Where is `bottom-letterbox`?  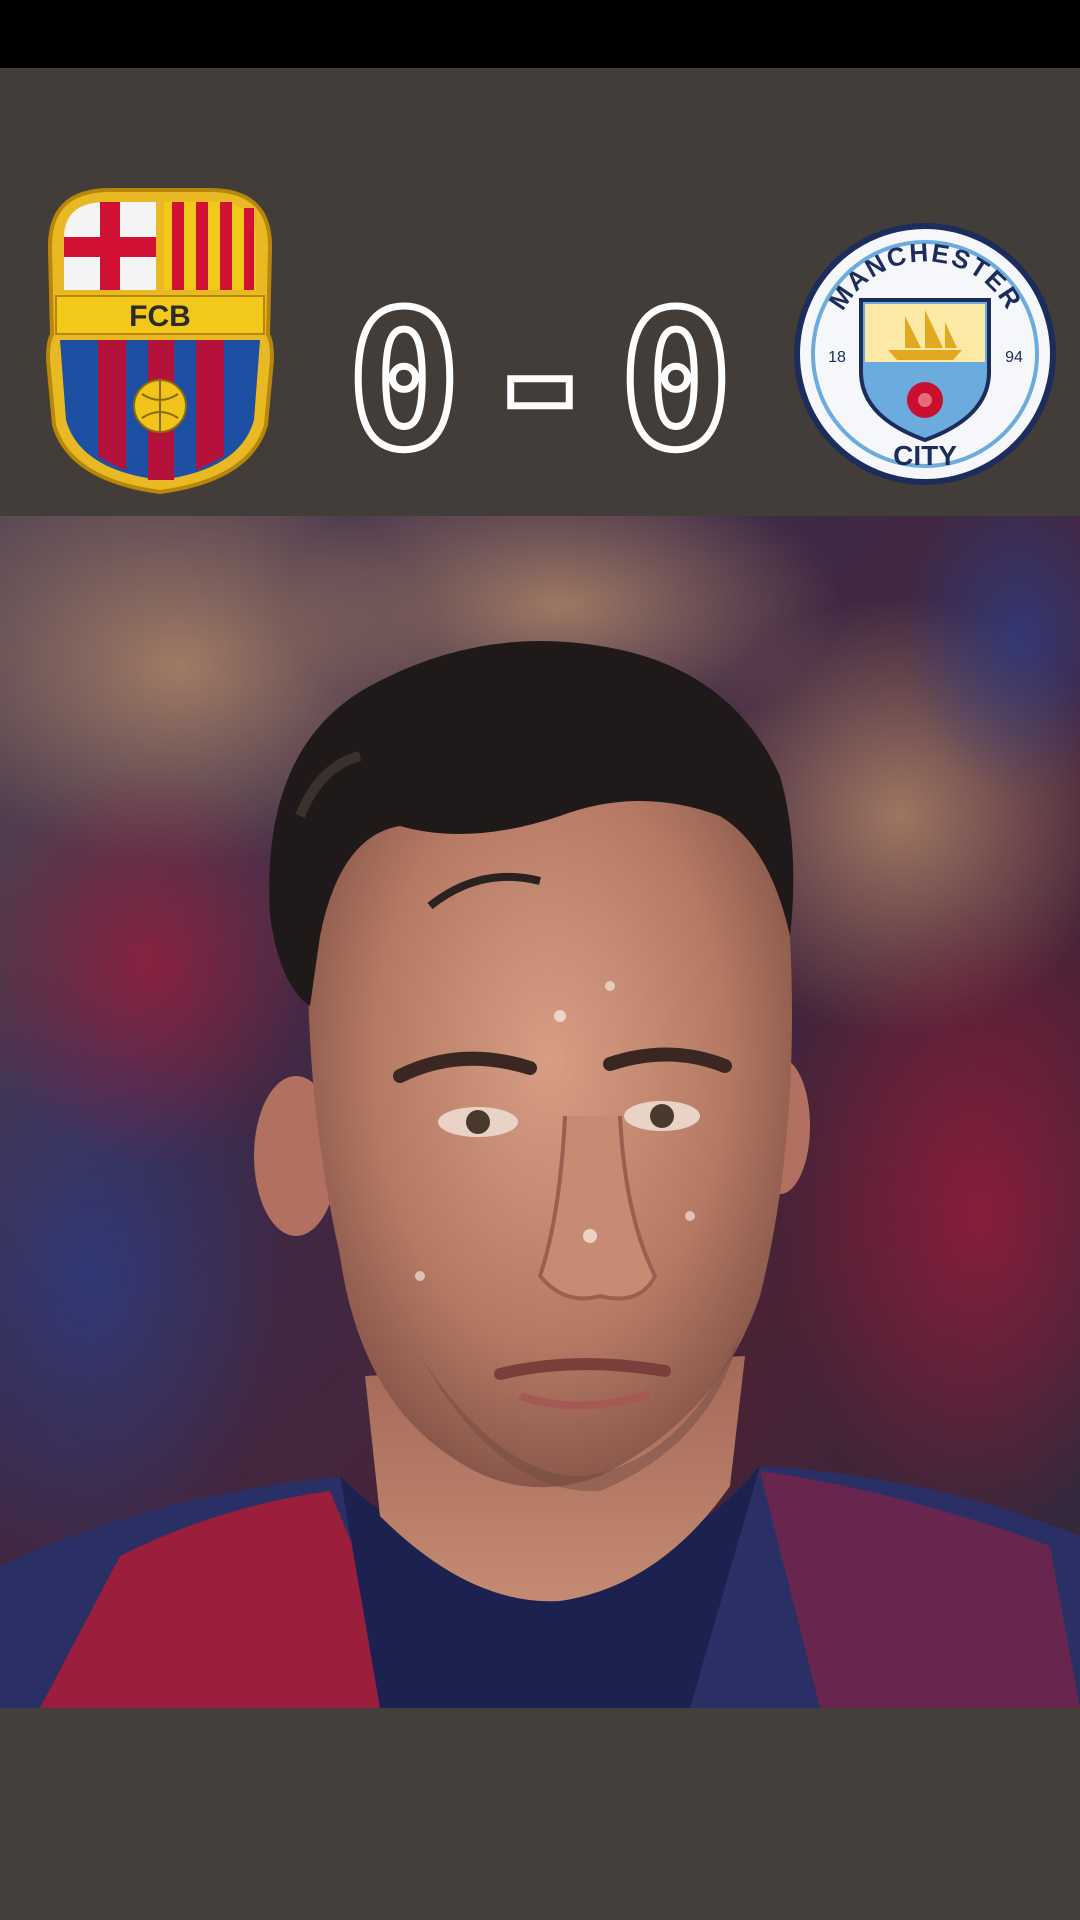
bottom-letterbox is located at coordinates (540, 1814).